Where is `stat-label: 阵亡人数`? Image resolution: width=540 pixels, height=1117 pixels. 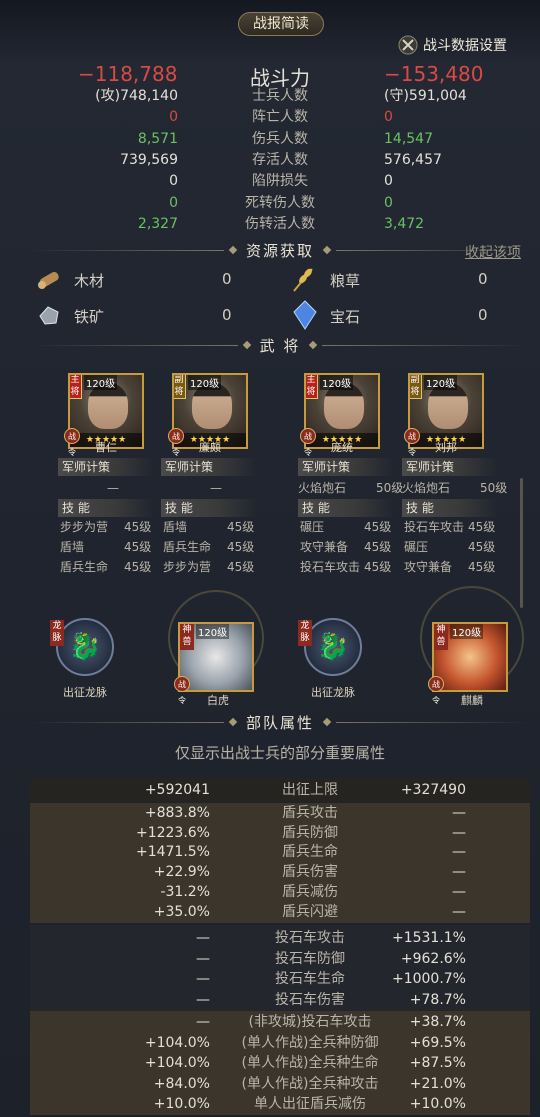
stat-label: 阵亡人数 is located at coordinates (280, 117).